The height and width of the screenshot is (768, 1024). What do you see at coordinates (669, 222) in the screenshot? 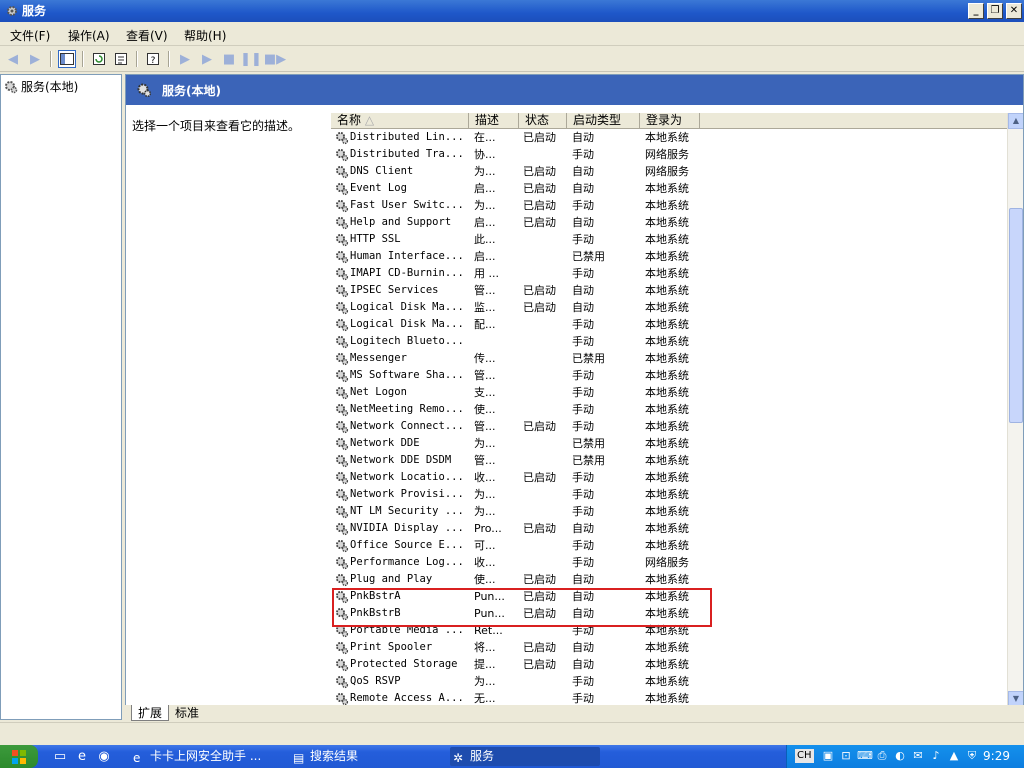
I see `table-row: Help and Support 启... 已启动 自动 本地系统` at bounding box center [669, 222].